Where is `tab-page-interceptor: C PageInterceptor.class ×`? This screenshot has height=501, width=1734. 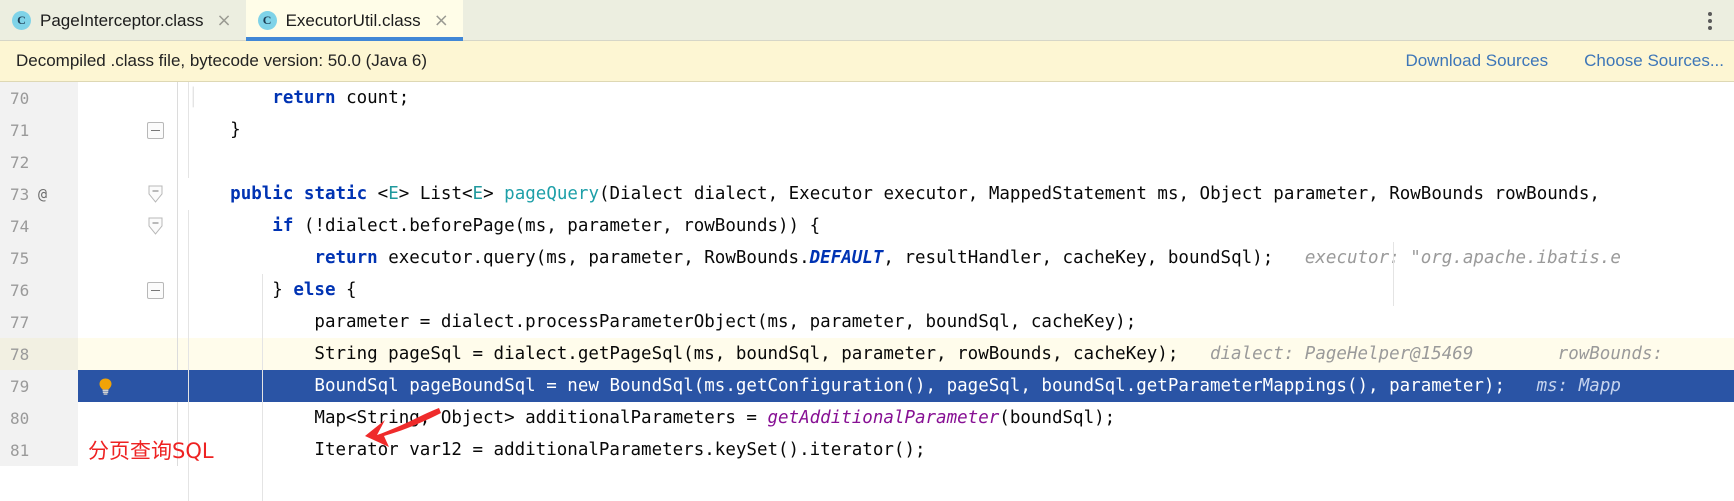
tab-page-interceptor: C PageInterceptor.class × is located at coordinates (123, 20).